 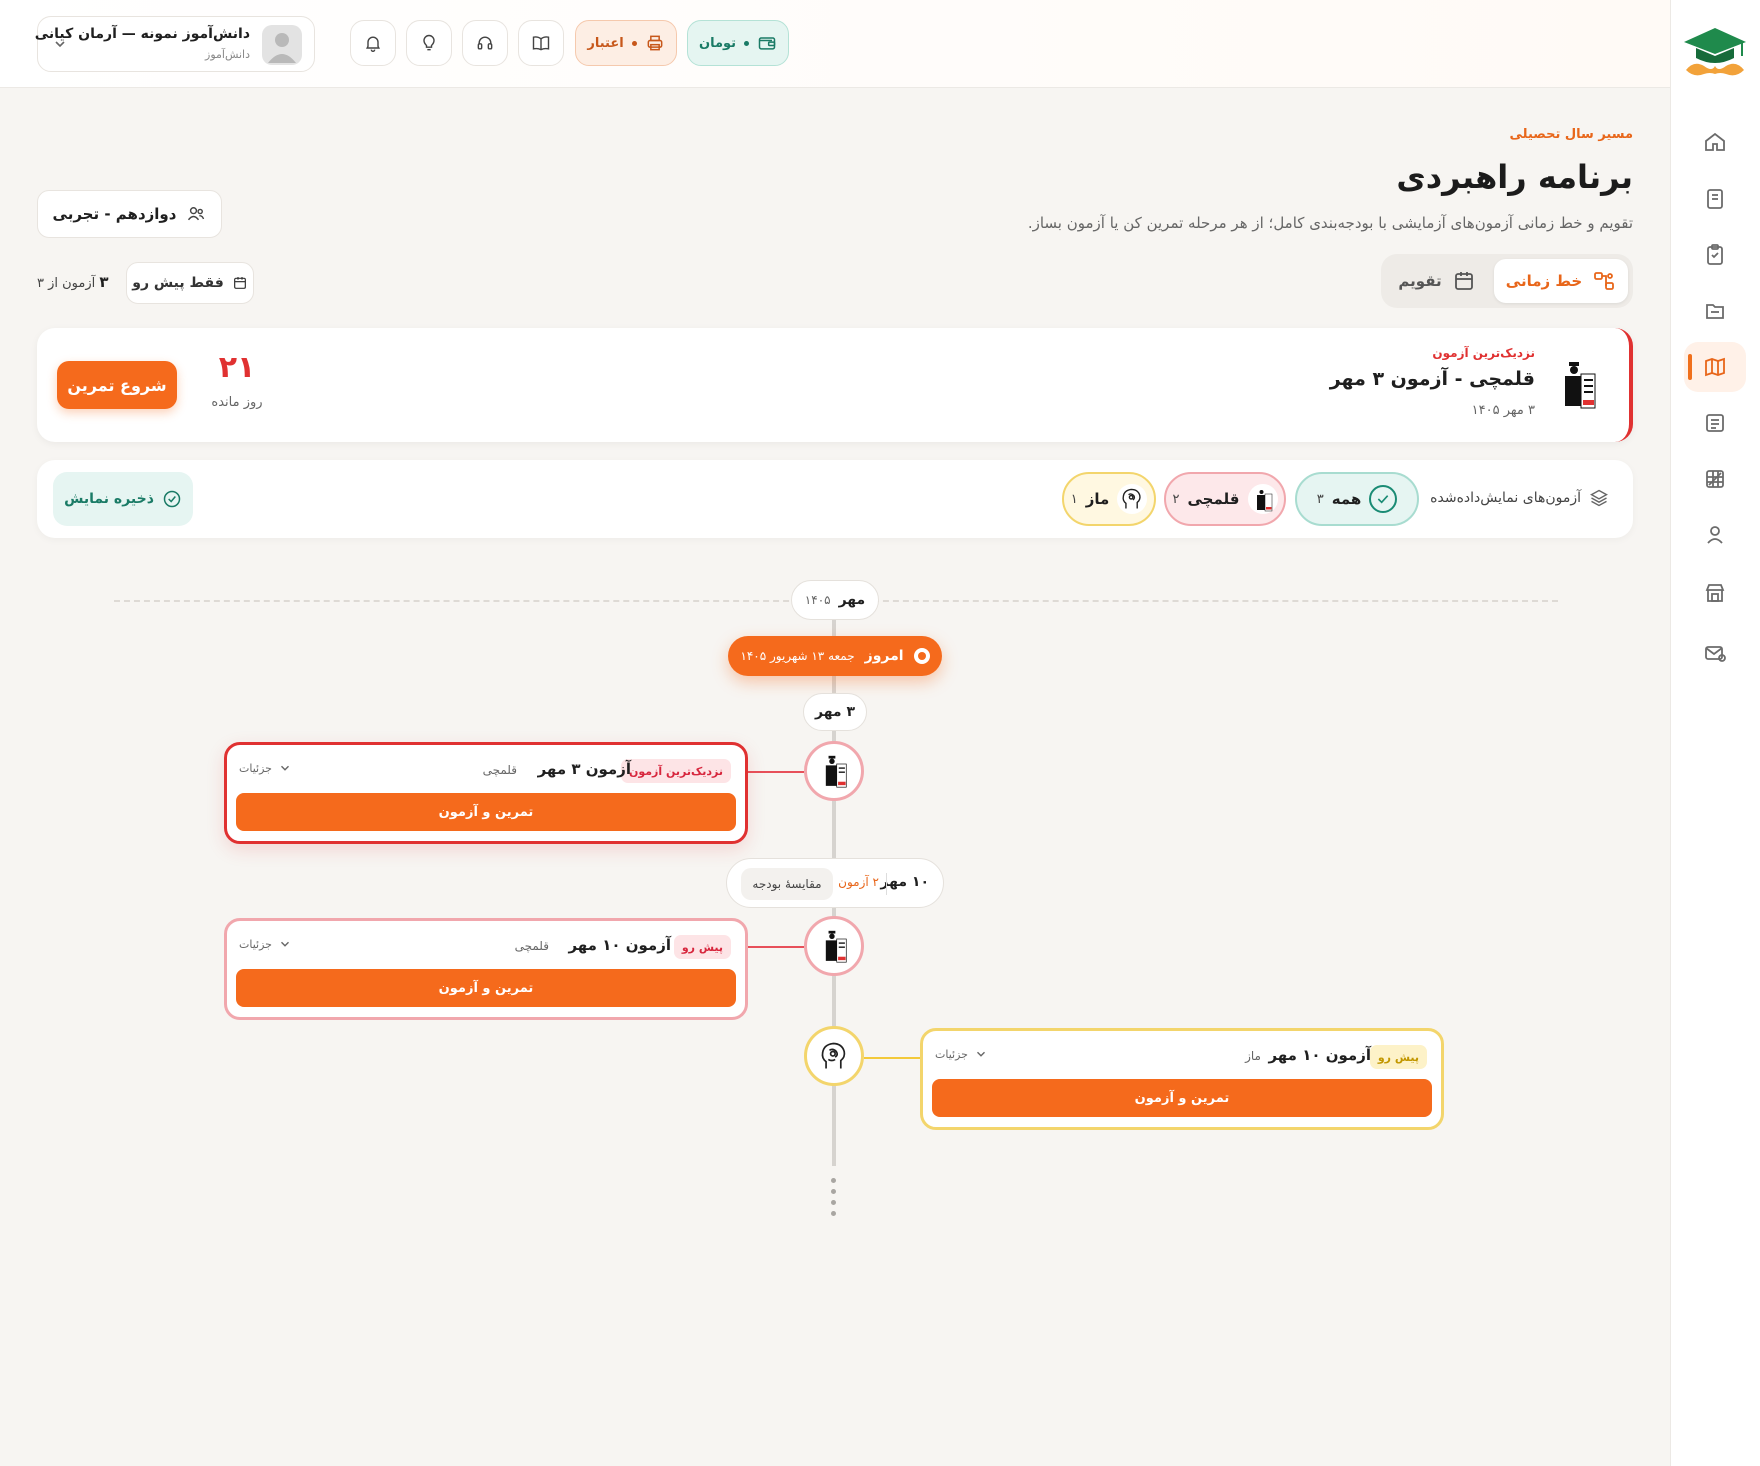 I want to click on nav-files, so click(x=1715, y=311).